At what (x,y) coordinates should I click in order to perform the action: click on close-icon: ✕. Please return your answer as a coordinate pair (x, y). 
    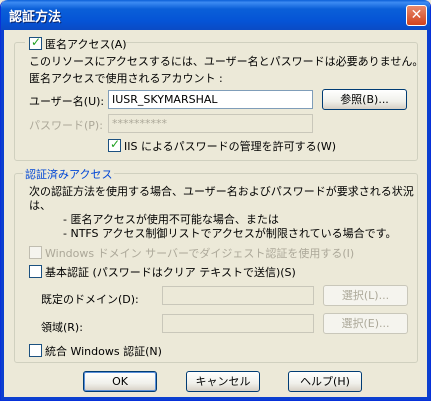
    Looking at the image, I should click on (416, 15).